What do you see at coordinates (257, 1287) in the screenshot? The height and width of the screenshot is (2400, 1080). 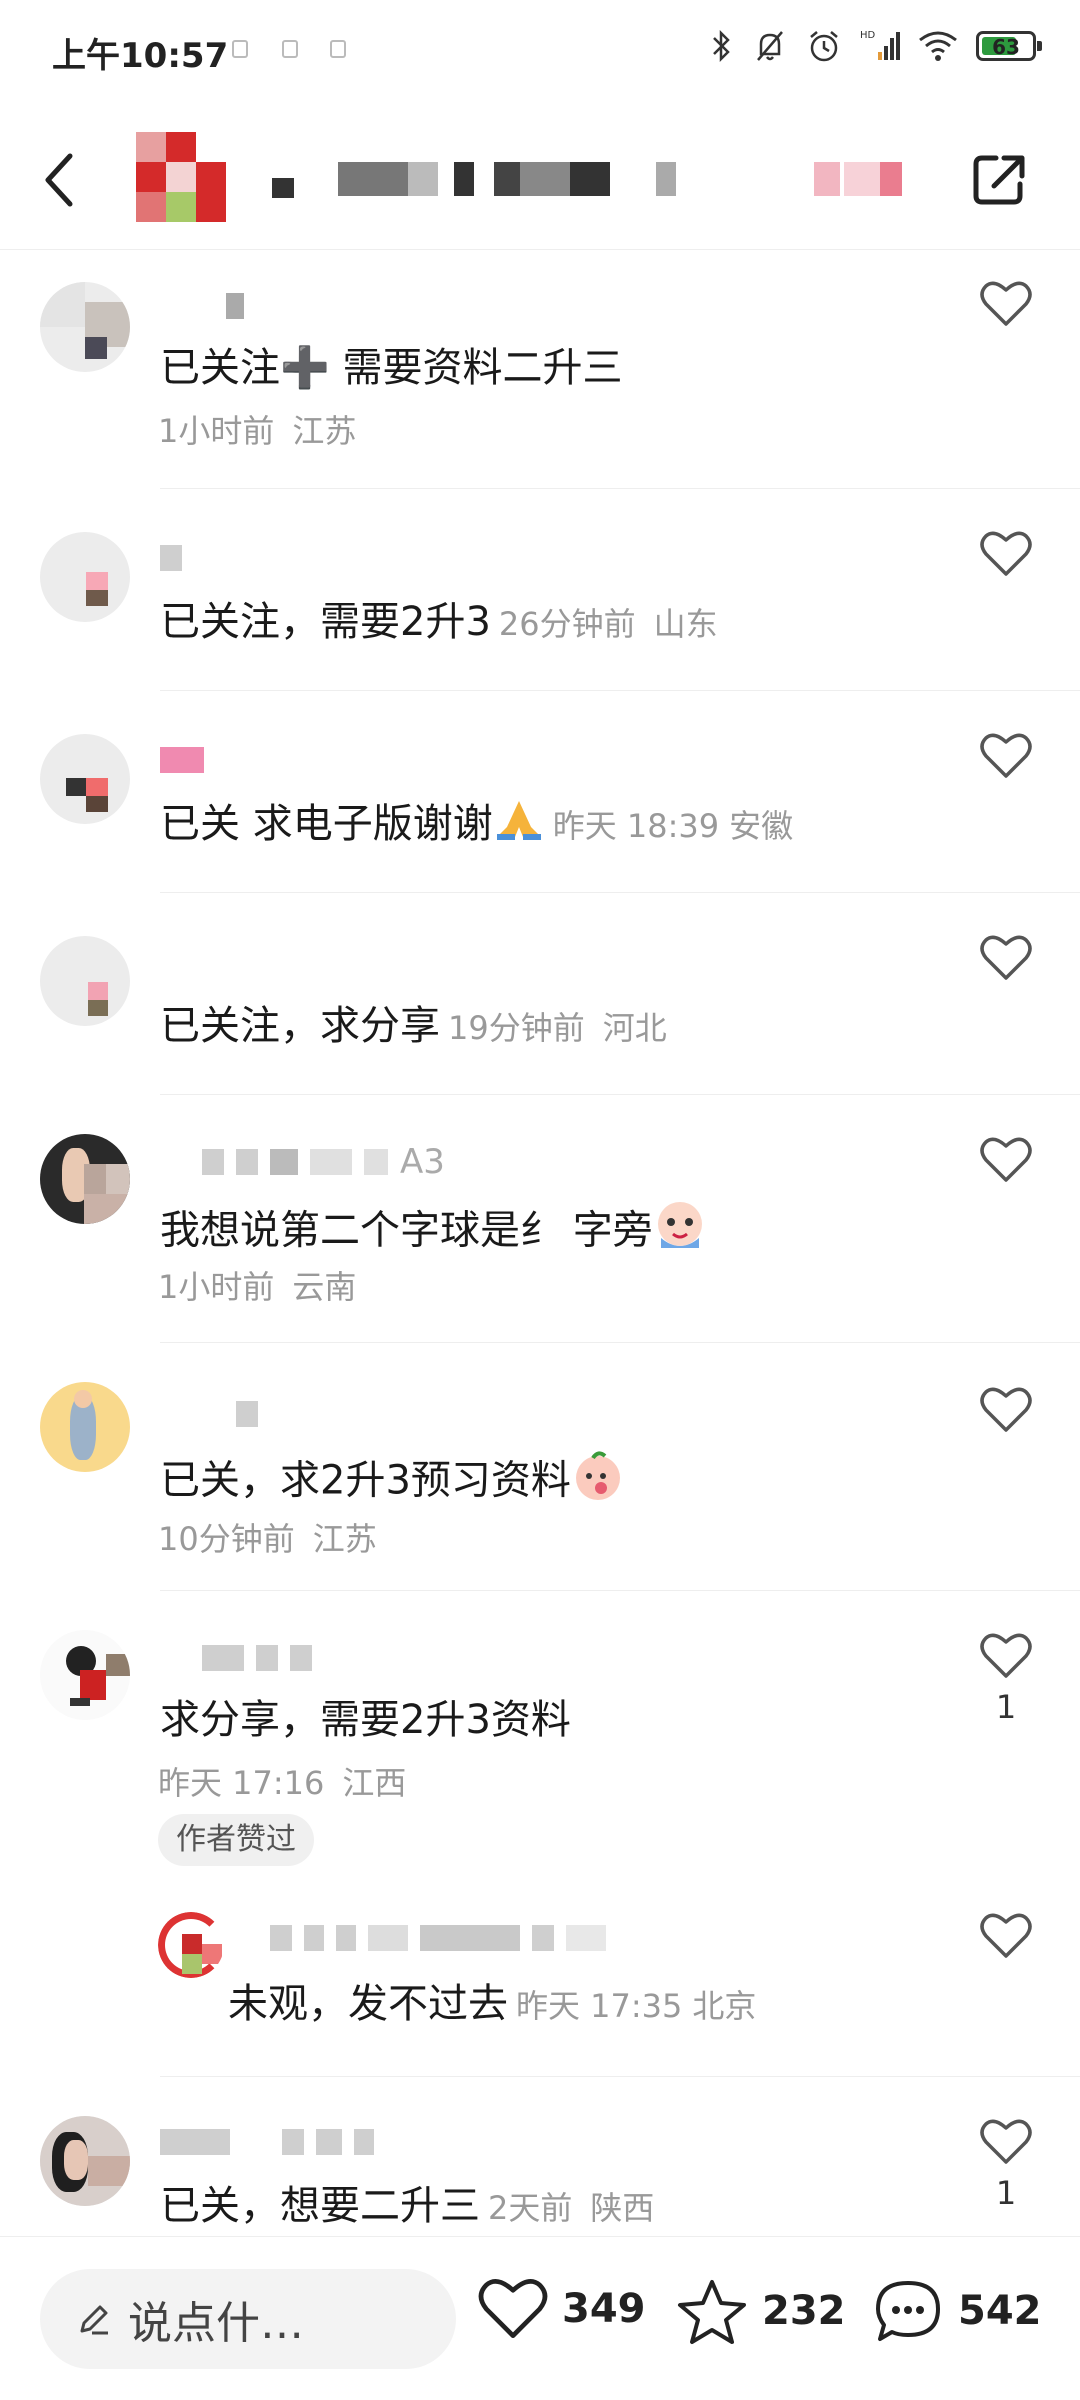 I see `comment-meta: 1小时前 云南` at bounding box center [257, 1287].